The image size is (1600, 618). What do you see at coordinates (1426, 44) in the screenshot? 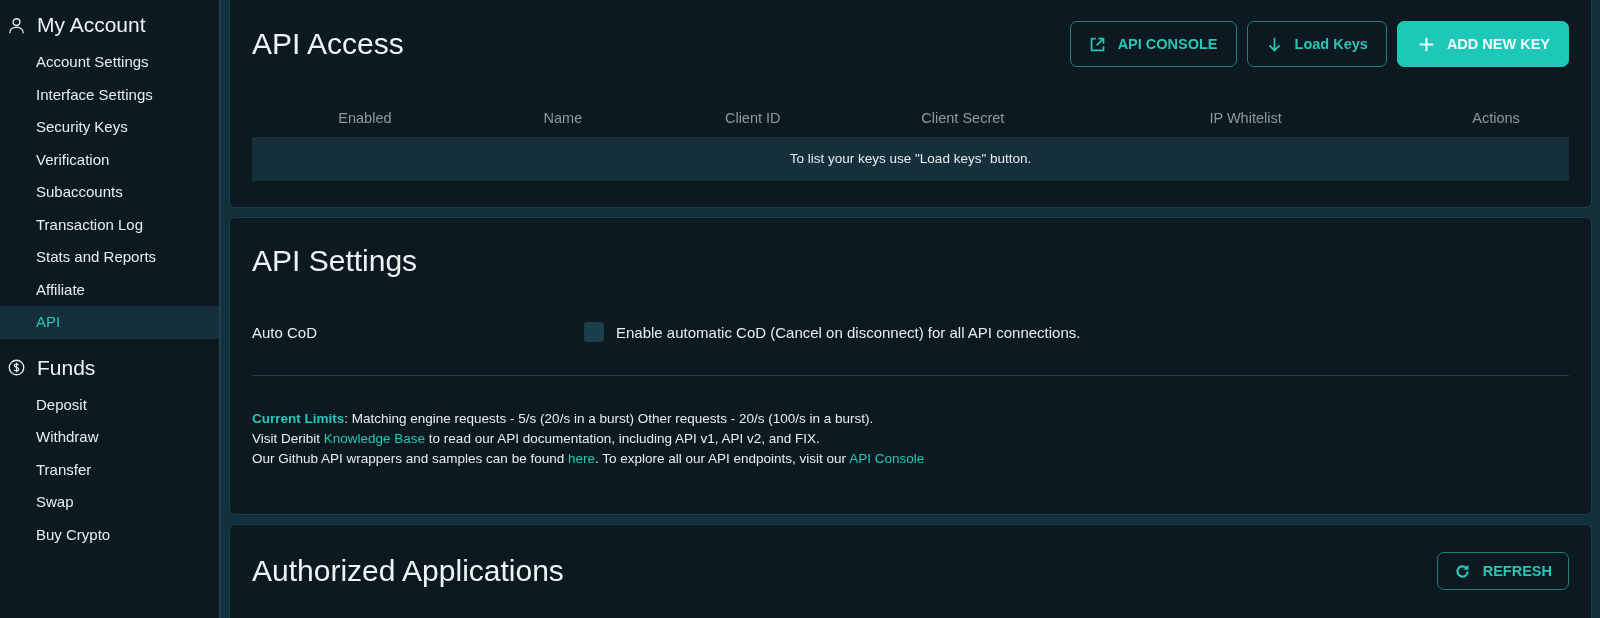
I see `plus-icon` at bounding box center [1426, 44].